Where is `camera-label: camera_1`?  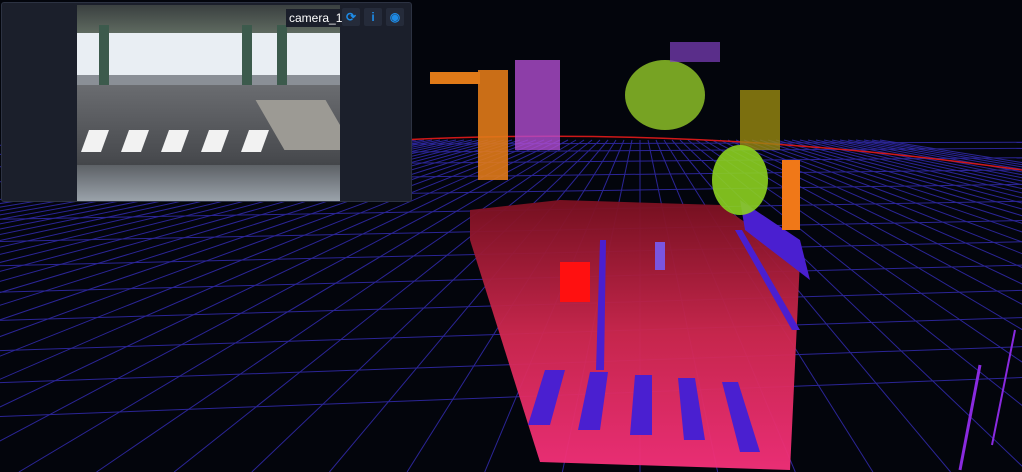 camera-label: camera_1 is located at coordinates (316, 18).